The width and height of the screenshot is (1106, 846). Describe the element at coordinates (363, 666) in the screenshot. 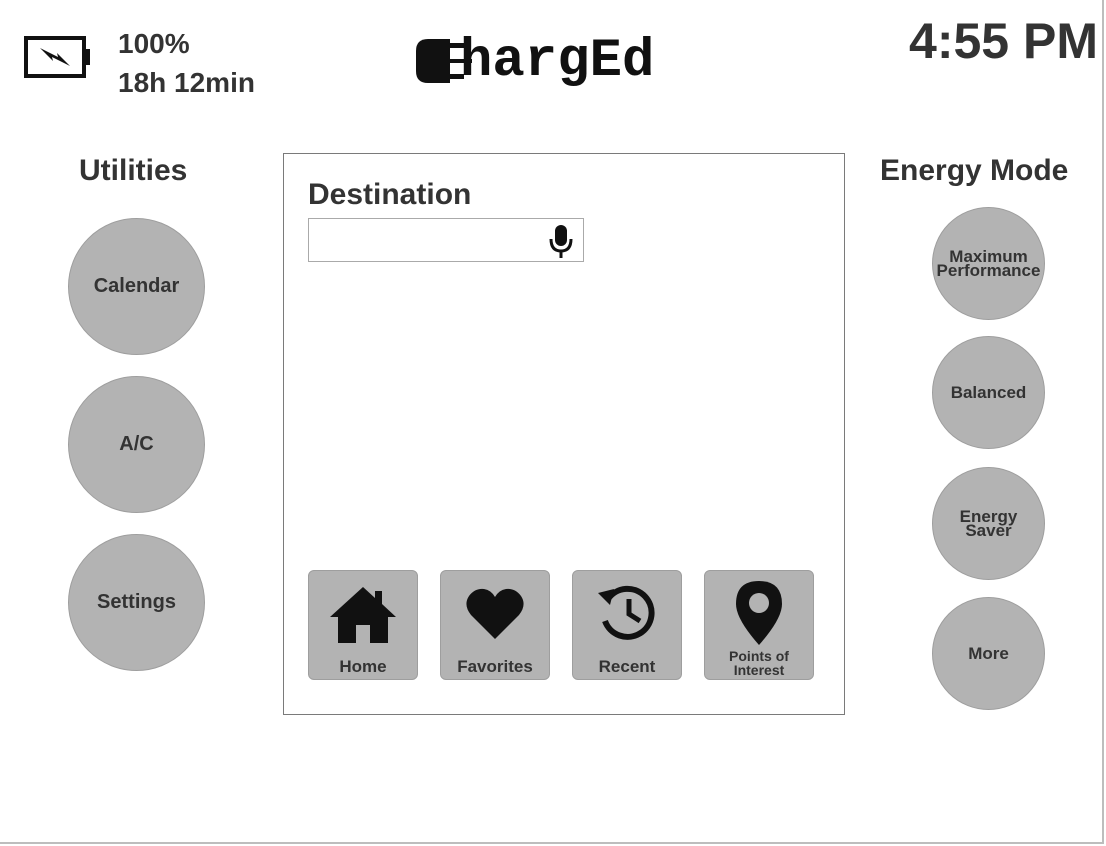

I see `home-shortcut-label: Home` at that location.